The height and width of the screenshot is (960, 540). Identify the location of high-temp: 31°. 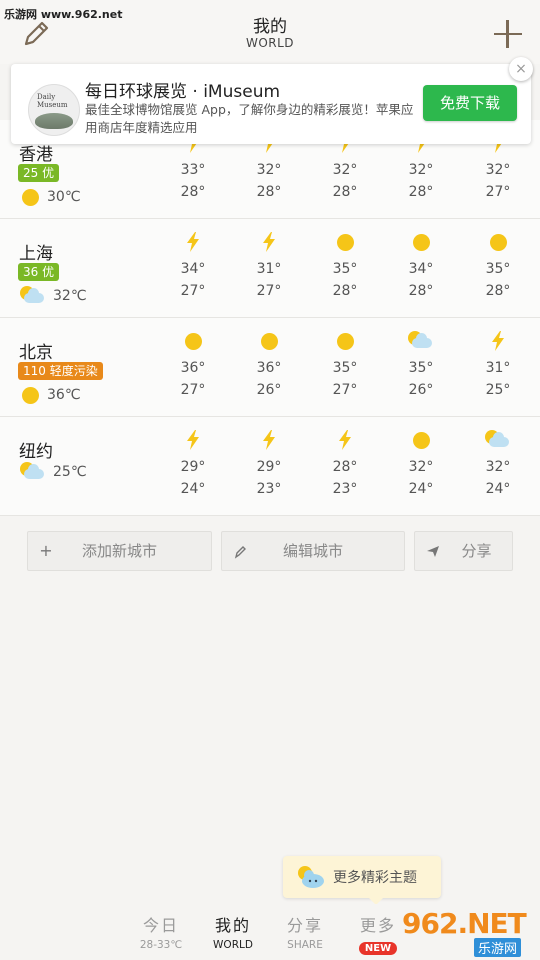
(498, 368).